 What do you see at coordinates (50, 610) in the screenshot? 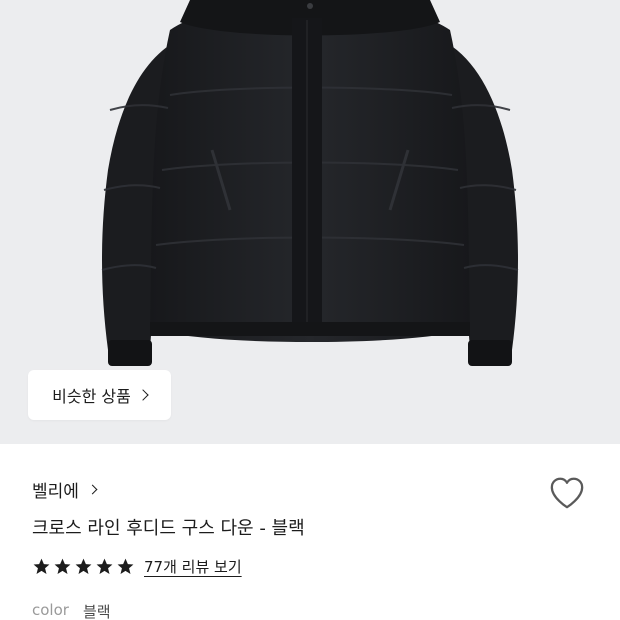
I see `color-label: color` at bounding box center [50, 610].